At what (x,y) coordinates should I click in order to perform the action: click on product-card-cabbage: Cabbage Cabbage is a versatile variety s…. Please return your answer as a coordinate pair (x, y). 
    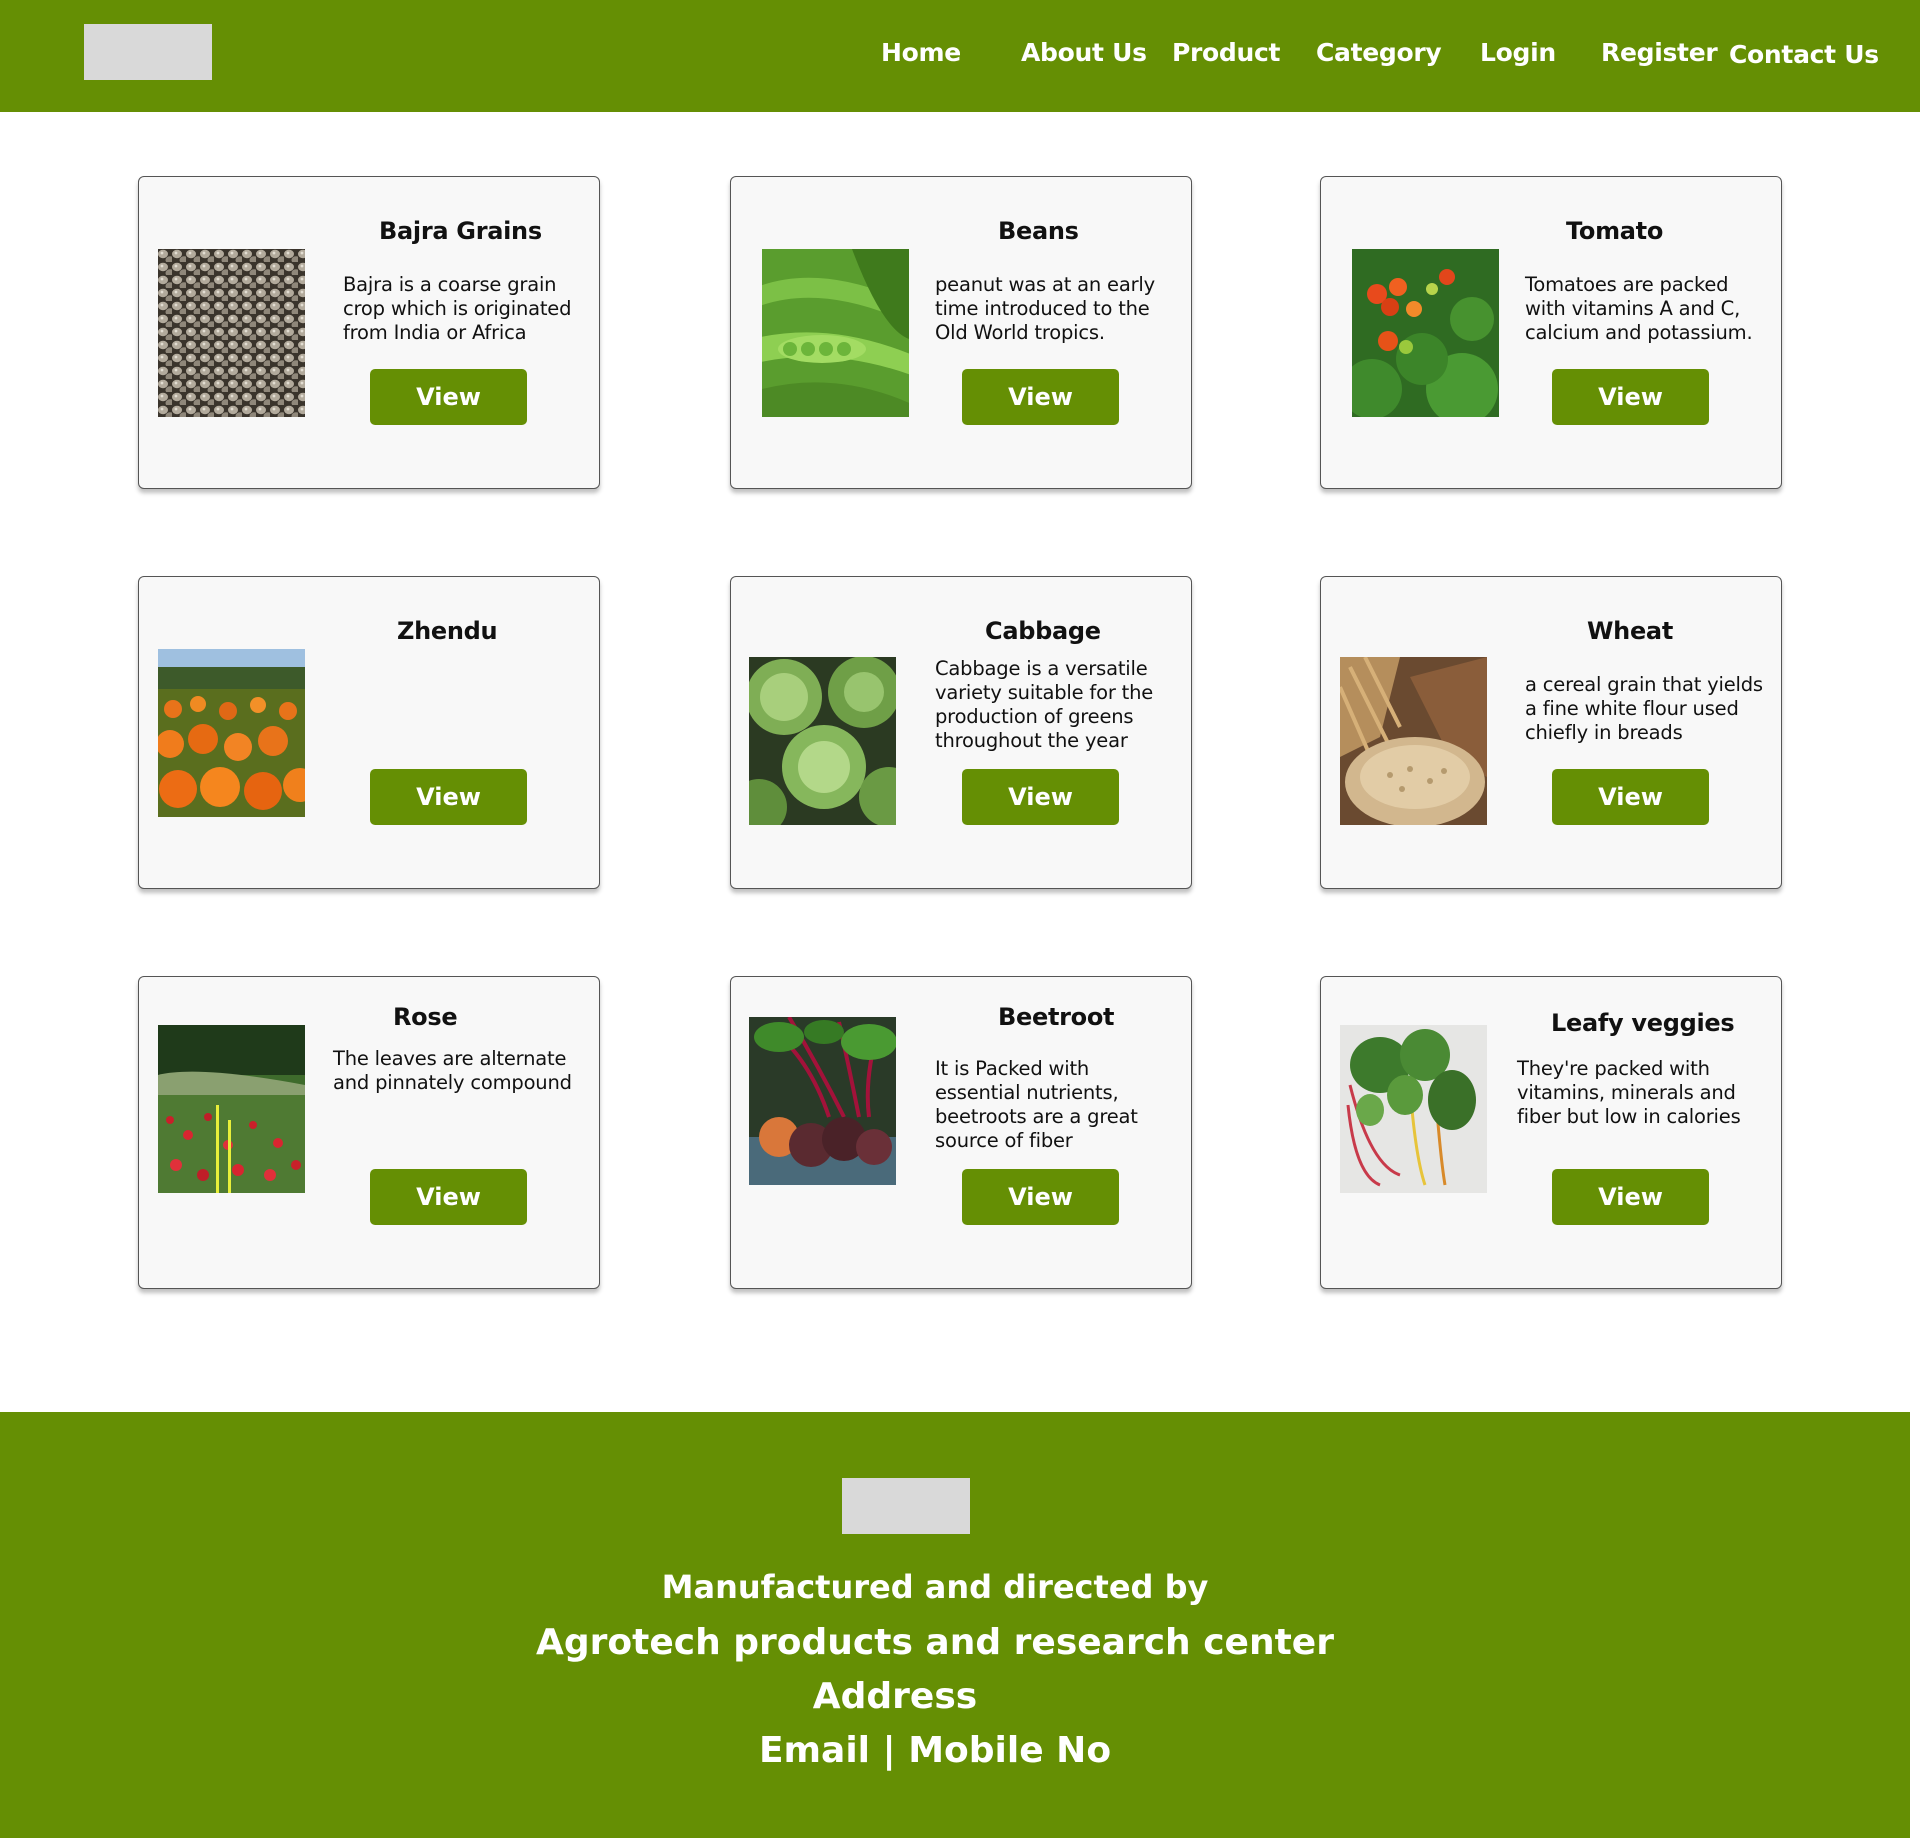
    Looking at the image, I should click on (961, 732).